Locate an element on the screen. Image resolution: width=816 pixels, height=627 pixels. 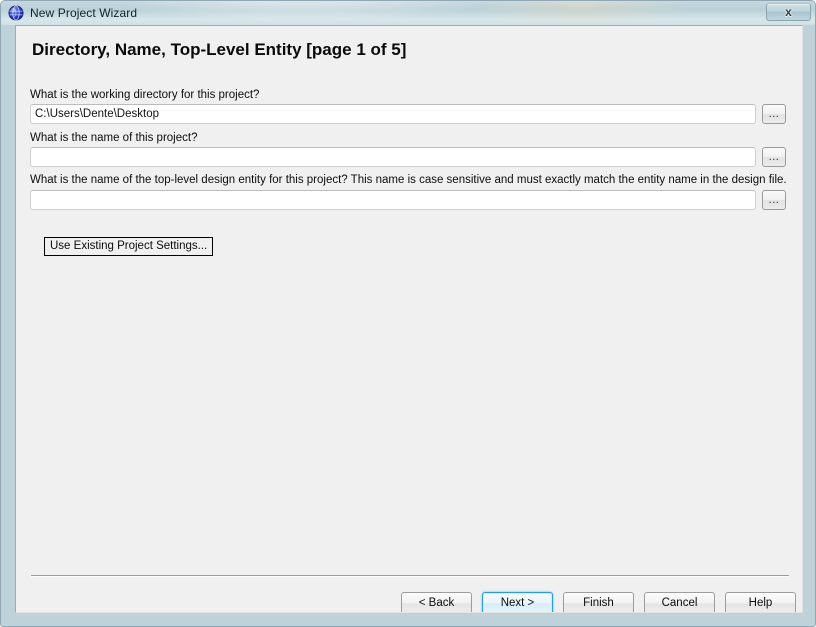
next-button: Next > is located at coordinates (517, 602).